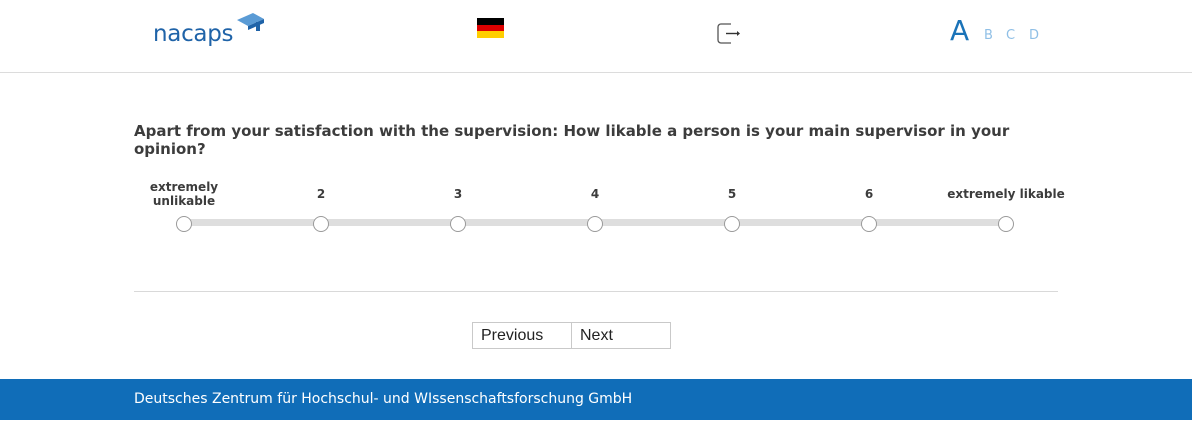  What do you see at coordinates (988, 35) in the screenshot?
I see `font-size-b: B` at bounding box center [988, 35].